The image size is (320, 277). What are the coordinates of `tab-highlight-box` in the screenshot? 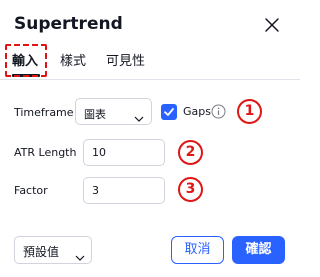 It's located at (26, 60).